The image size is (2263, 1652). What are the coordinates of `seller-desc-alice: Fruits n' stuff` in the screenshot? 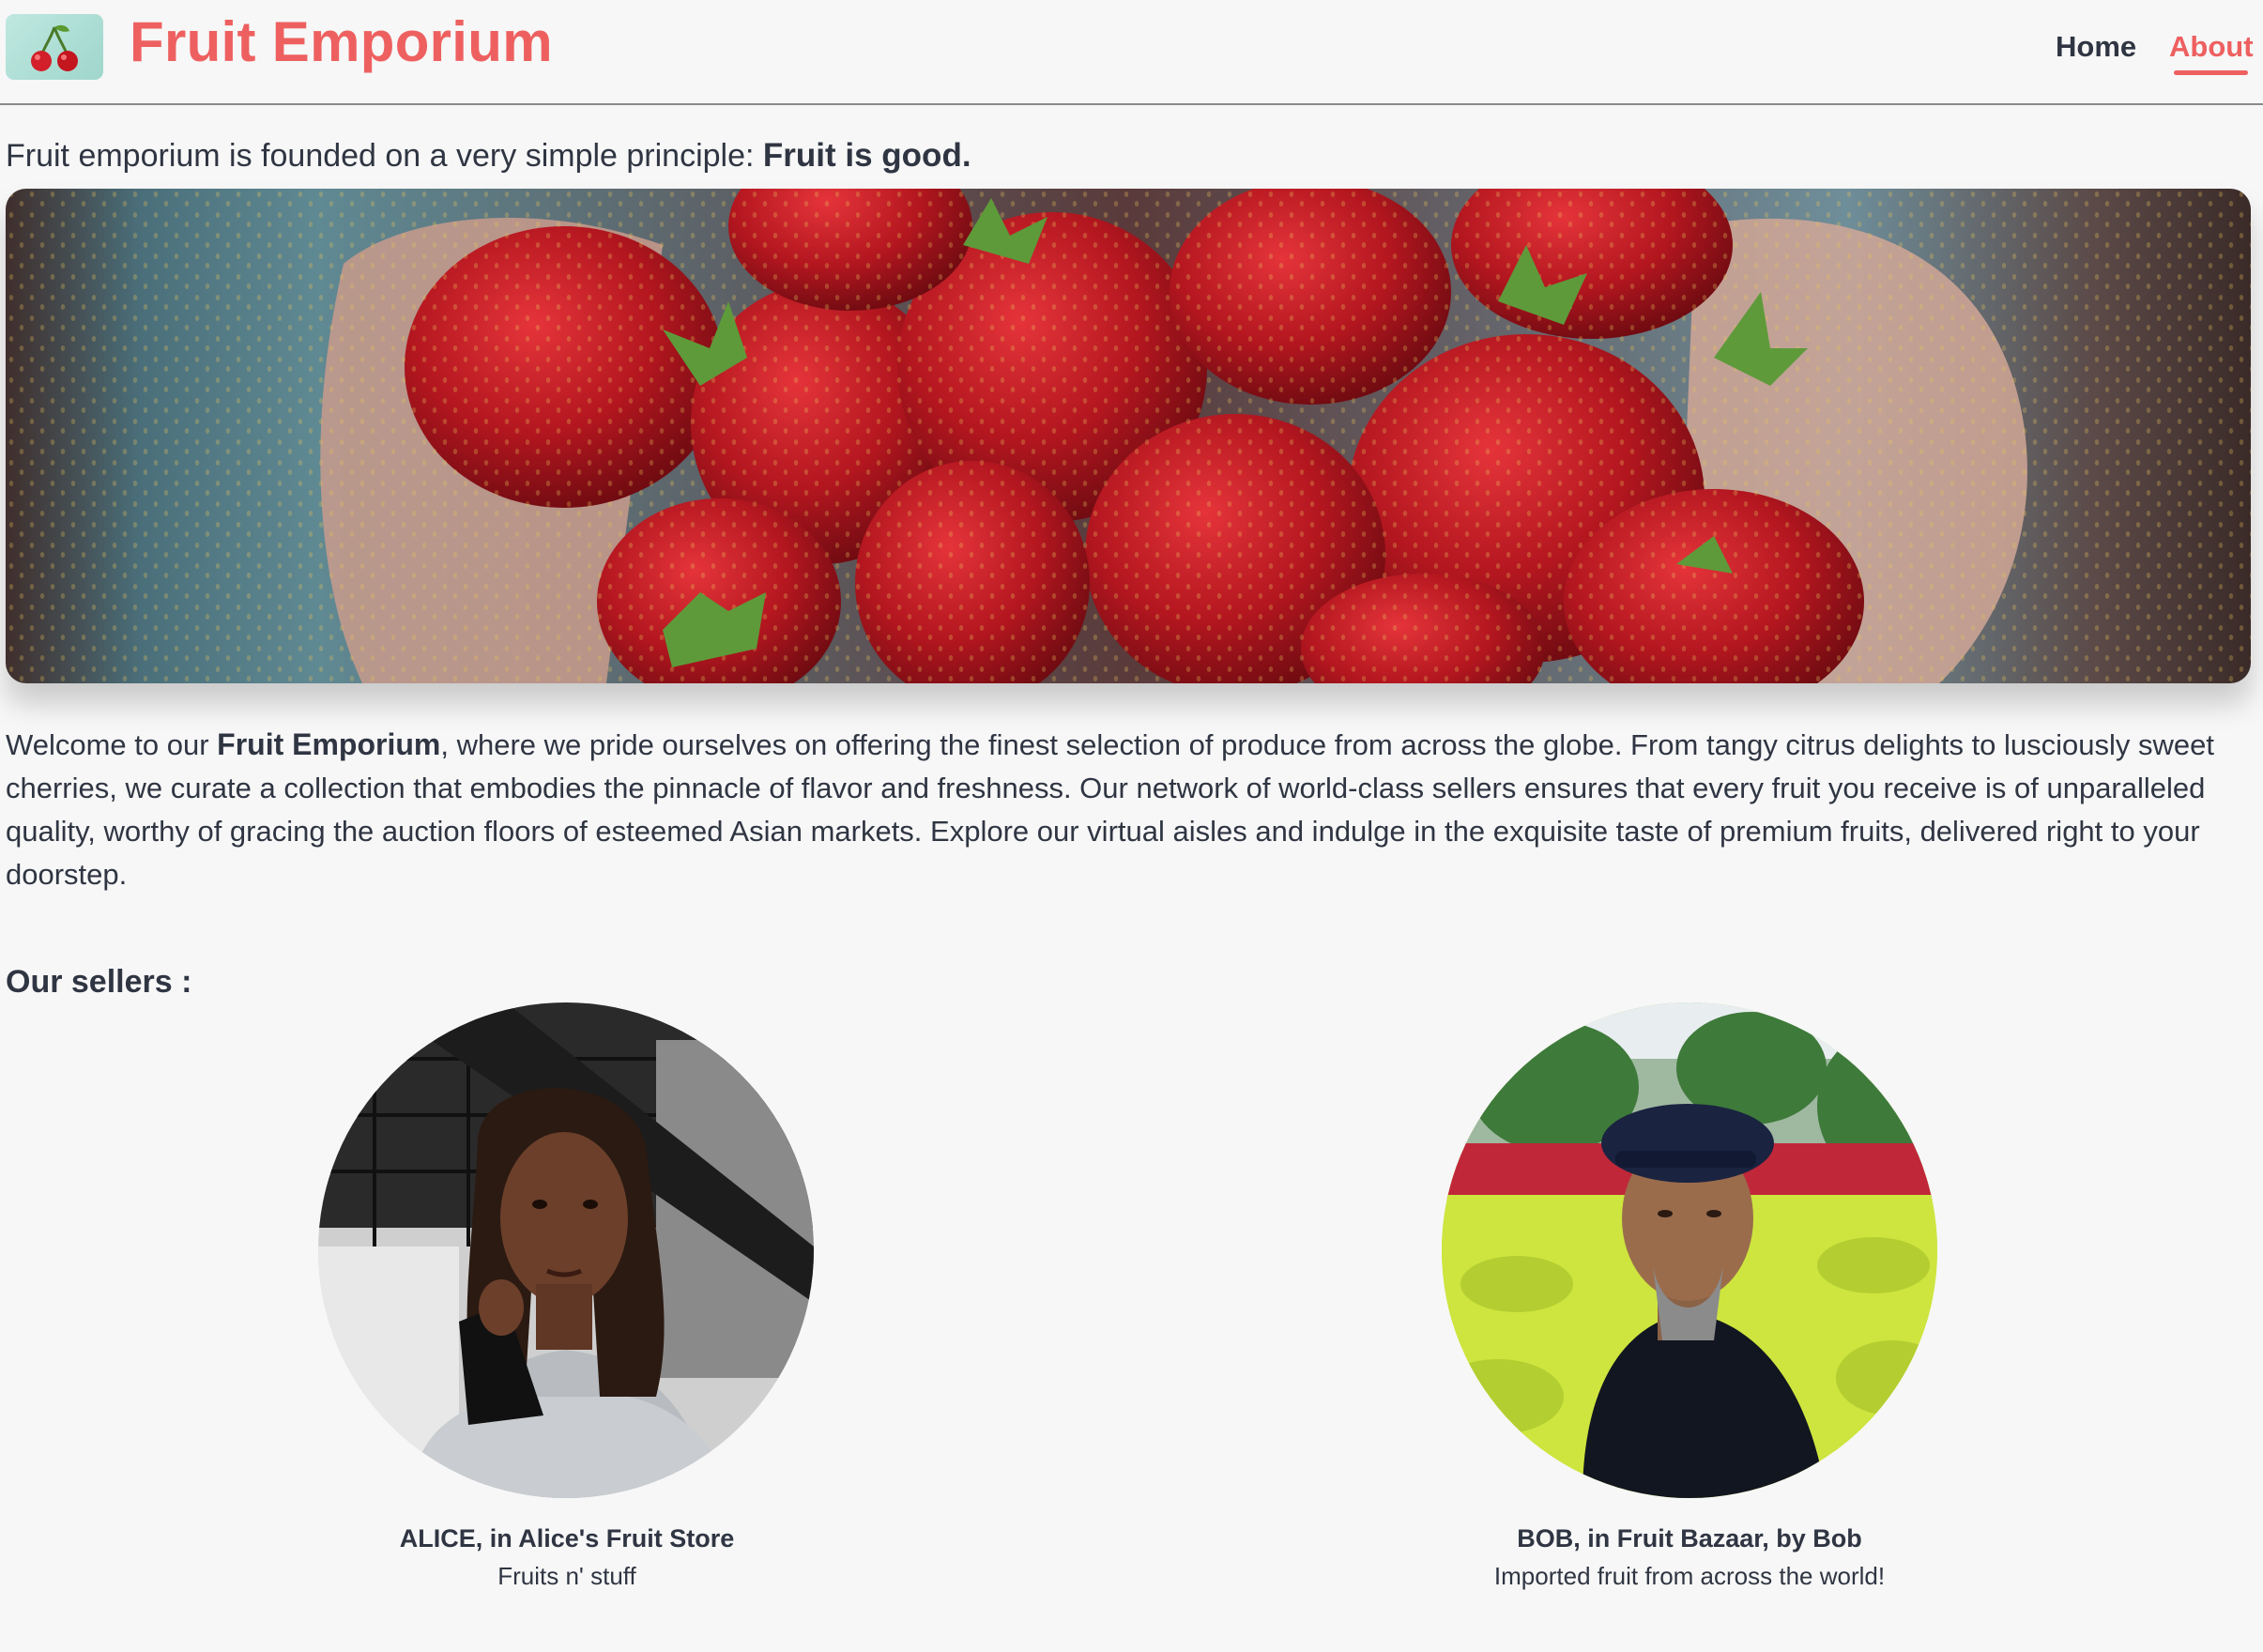 It's located at (566, 1576).